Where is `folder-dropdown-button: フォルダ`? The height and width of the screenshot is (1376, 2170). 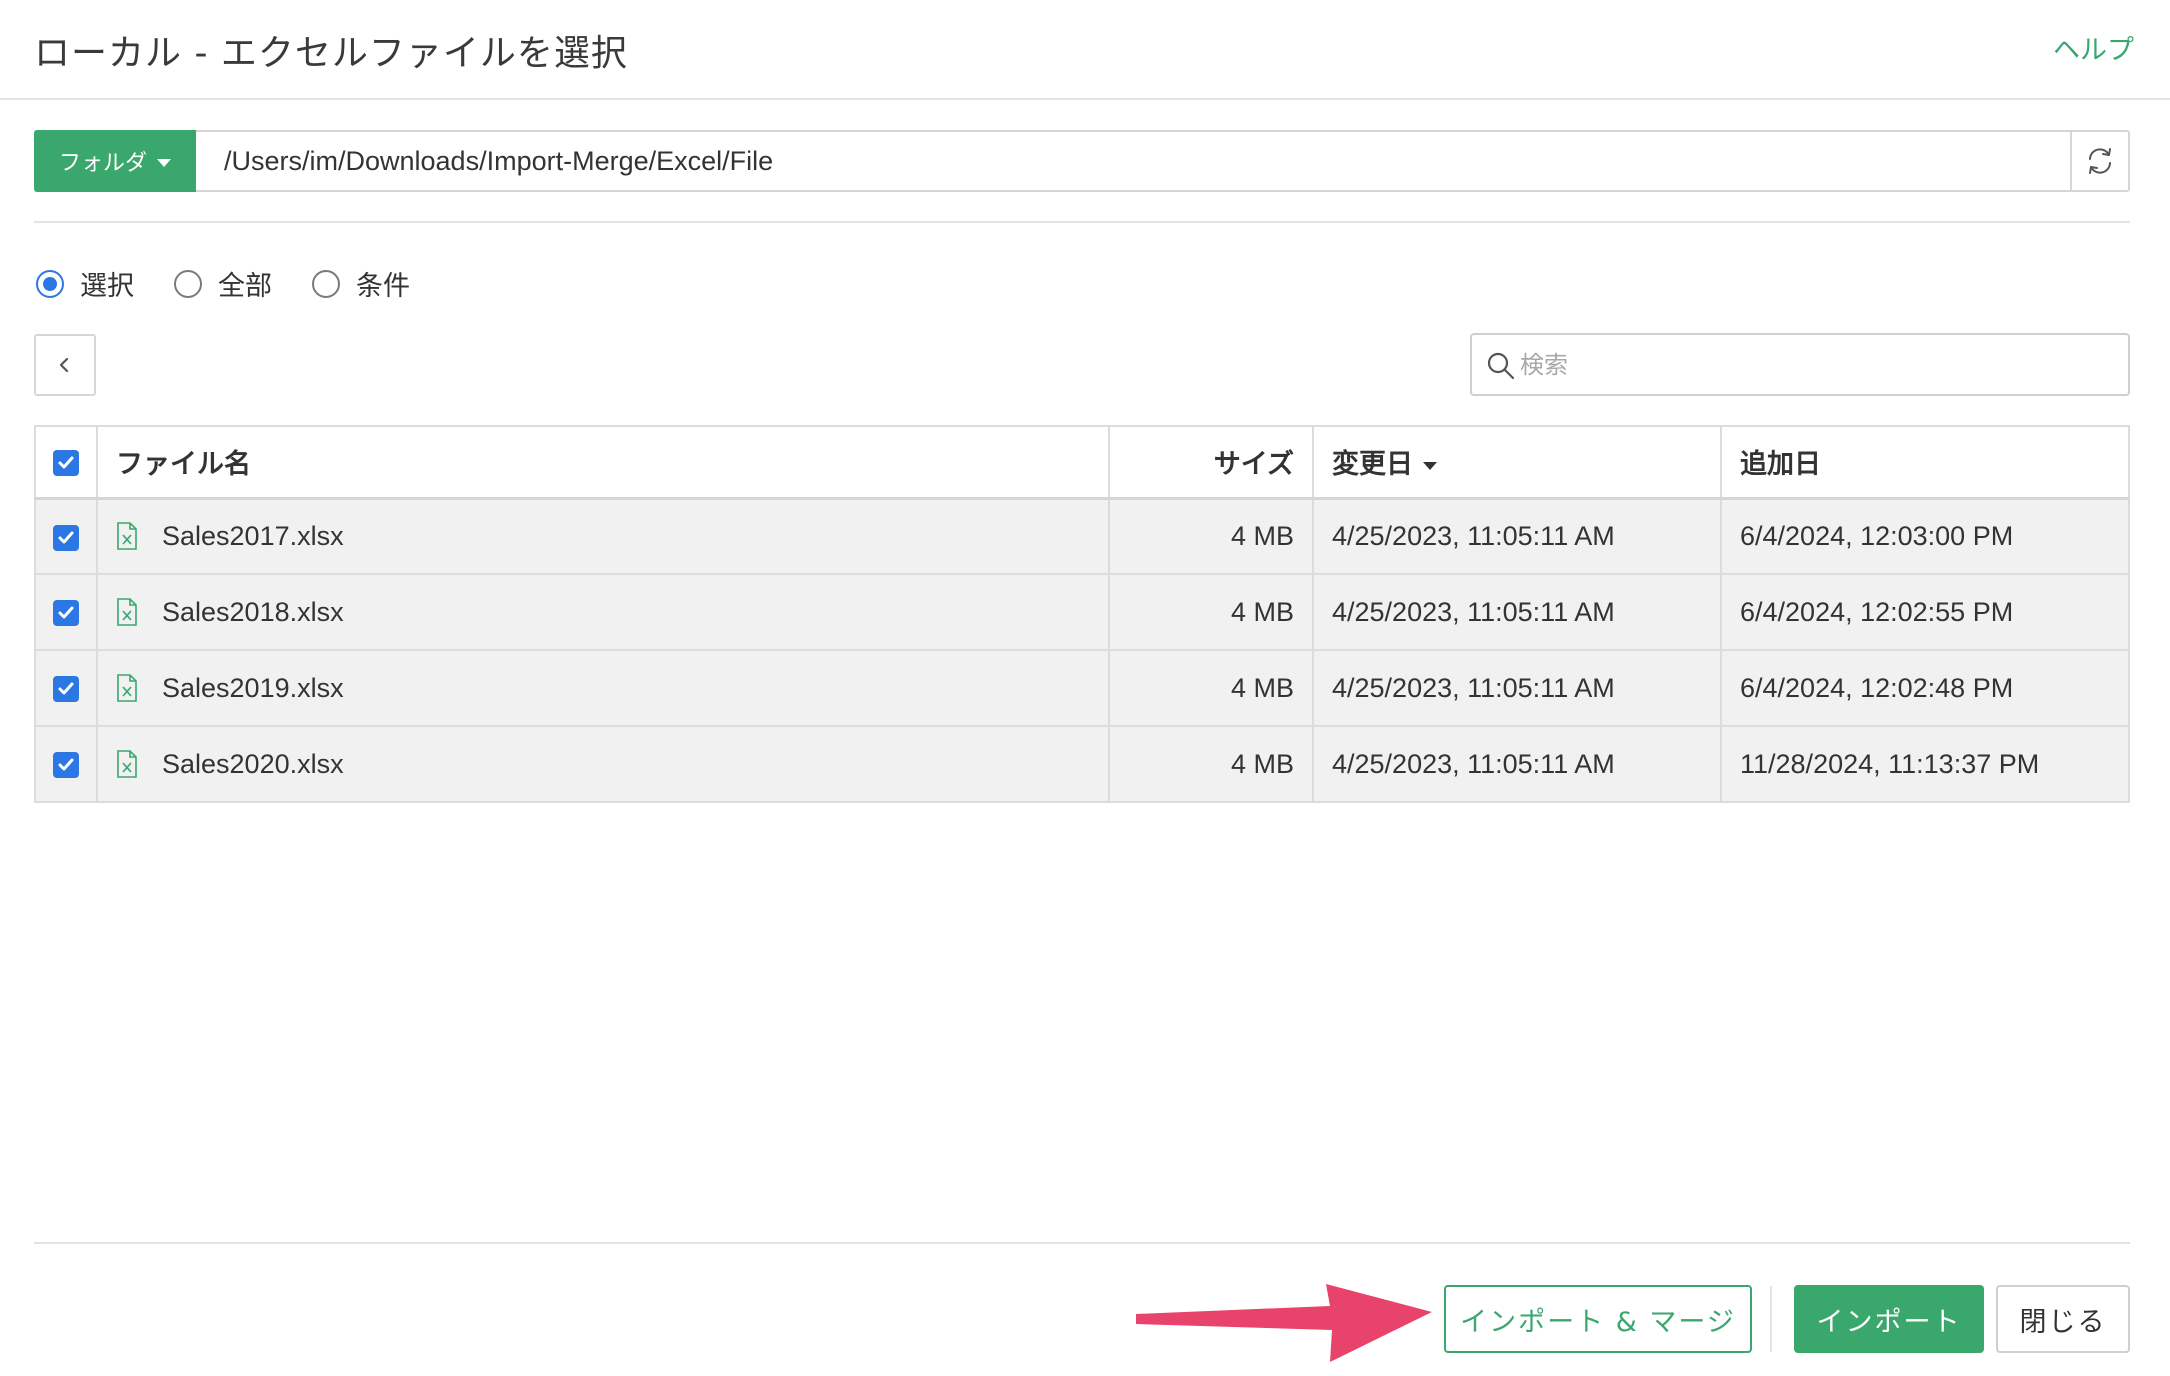 folder-dropdown-button: フォルダ is located at coordinates (115, 161).